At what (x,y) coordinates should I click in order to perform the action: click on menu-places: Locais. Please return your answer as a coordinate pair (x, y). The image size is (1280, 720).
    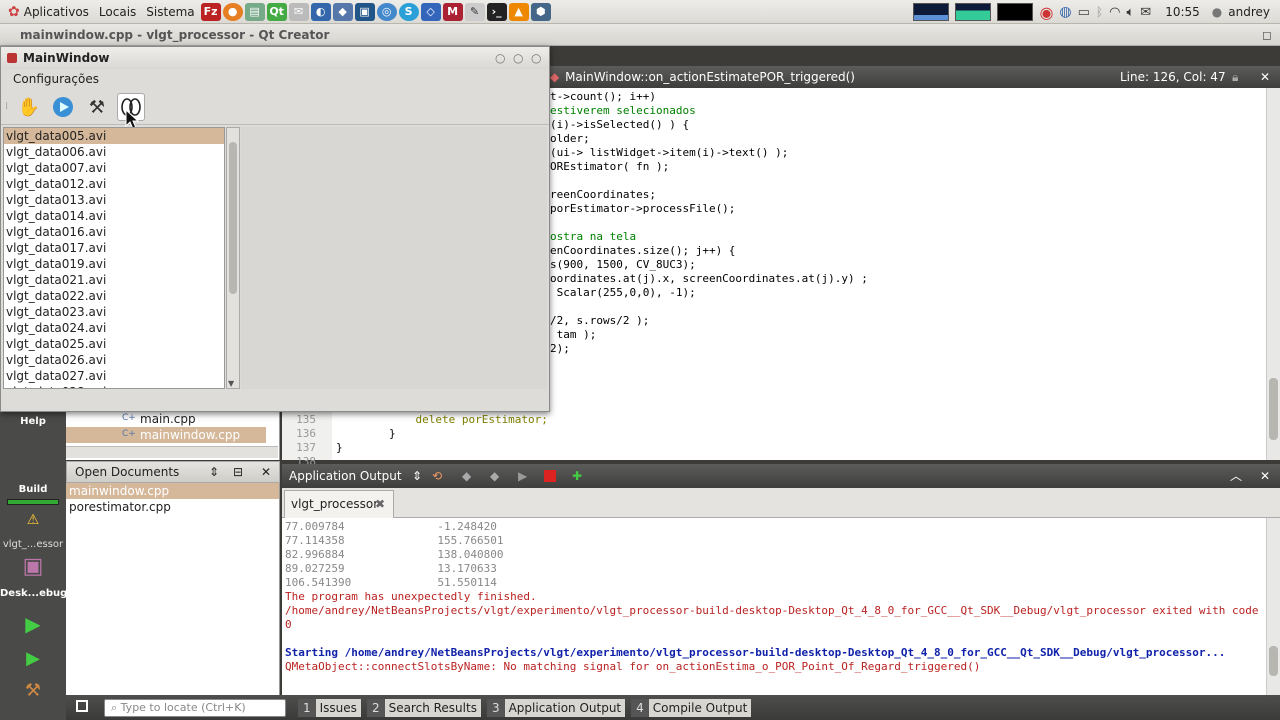
    Looking at the image, I should click on (117, 12).